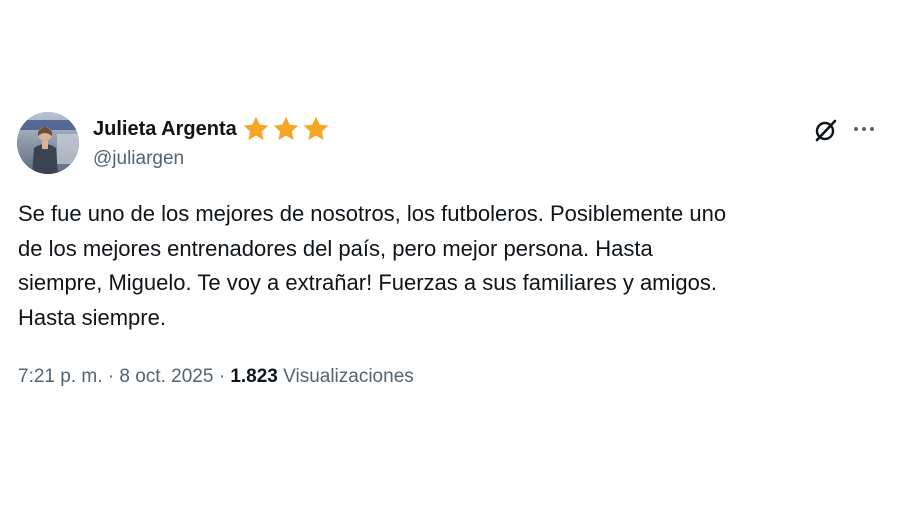 This screenshot has width=900, height=505. I want to click on avatar-image, so click(48, 143).